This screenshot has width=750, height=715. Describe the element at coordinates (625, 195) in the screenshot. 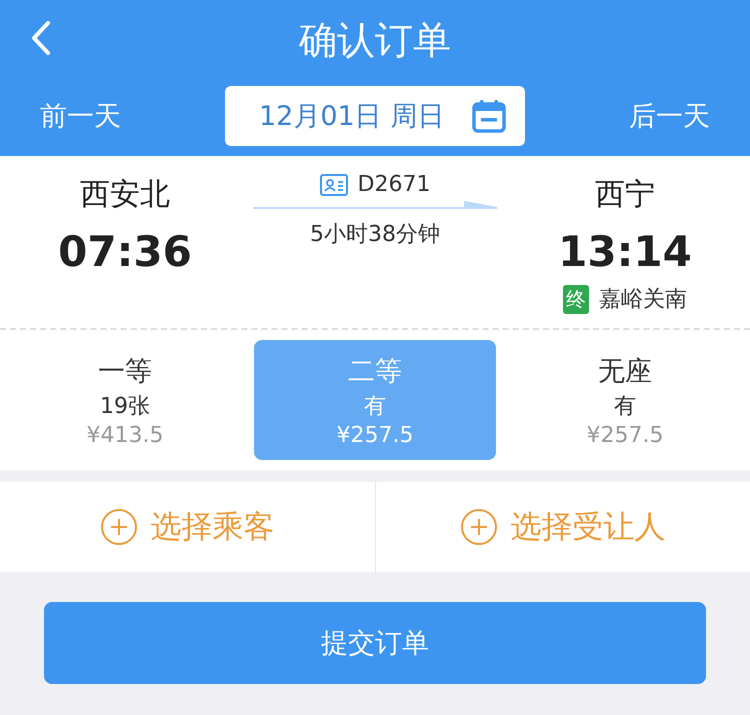

I see `arrival-station: 西宁` at that location.